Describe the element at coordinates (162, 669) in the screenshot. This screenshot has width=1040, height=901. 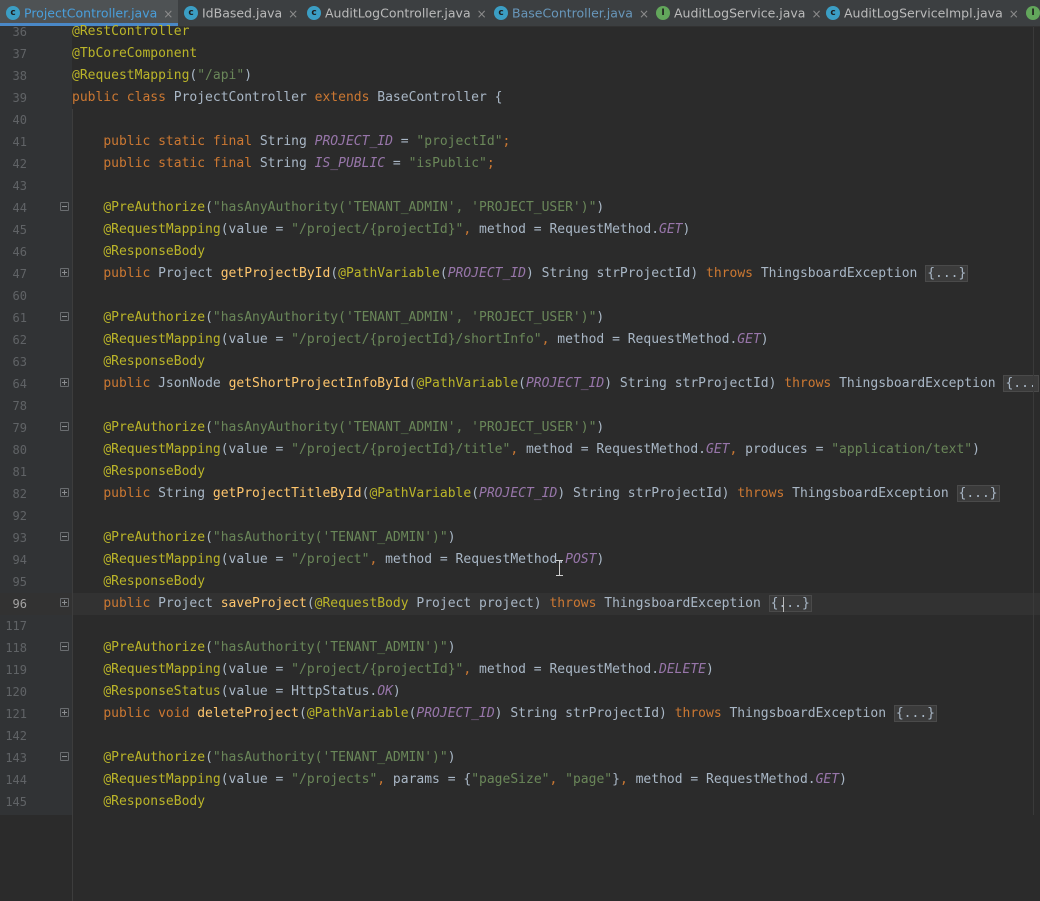
I see `code-token: @RequestMapping` at that location.